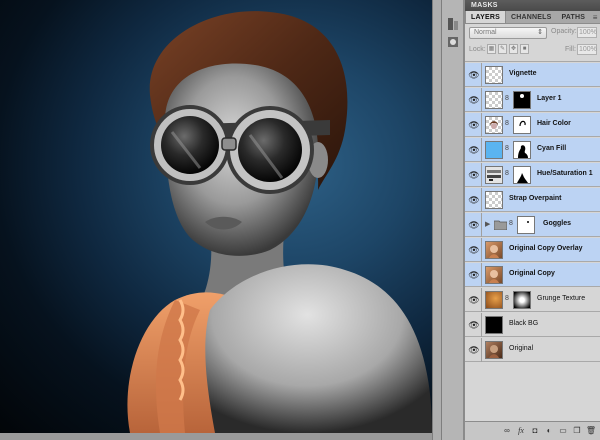 This screenshot has width=600, height=440. What do you see at coordinates (453, 24) in the screenshot?
I see `adjustments-icon` at bounding box center [453, 24].